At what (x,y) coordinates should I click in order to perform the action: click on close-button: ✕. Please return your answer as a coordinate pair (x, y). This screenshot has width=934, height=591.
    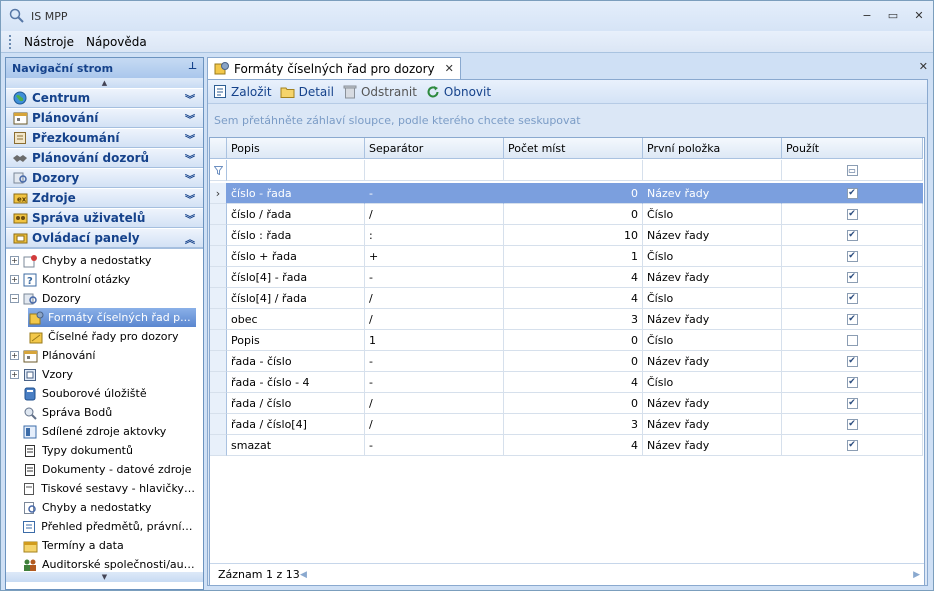
    Looking at the image, I should click on (919, 15).